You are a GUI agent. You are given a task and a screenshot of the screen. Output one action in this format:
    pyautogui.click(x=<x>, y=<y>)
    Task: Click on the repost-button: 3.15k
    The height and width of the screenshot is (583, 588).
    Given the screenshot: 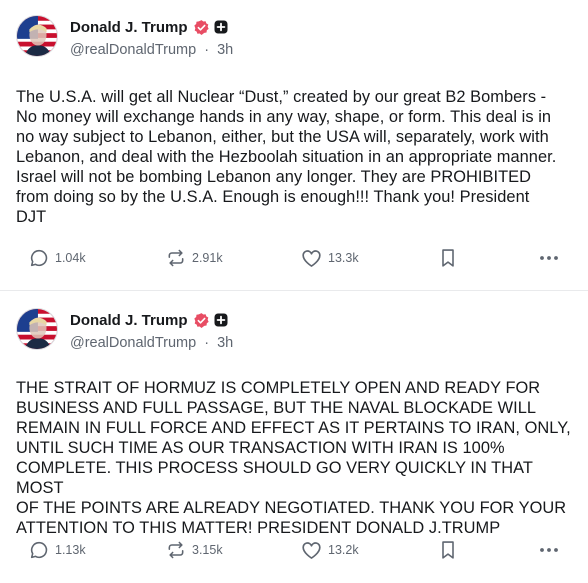 What is the action you would take?
    pyautogui.click(x=194, y=550)
    